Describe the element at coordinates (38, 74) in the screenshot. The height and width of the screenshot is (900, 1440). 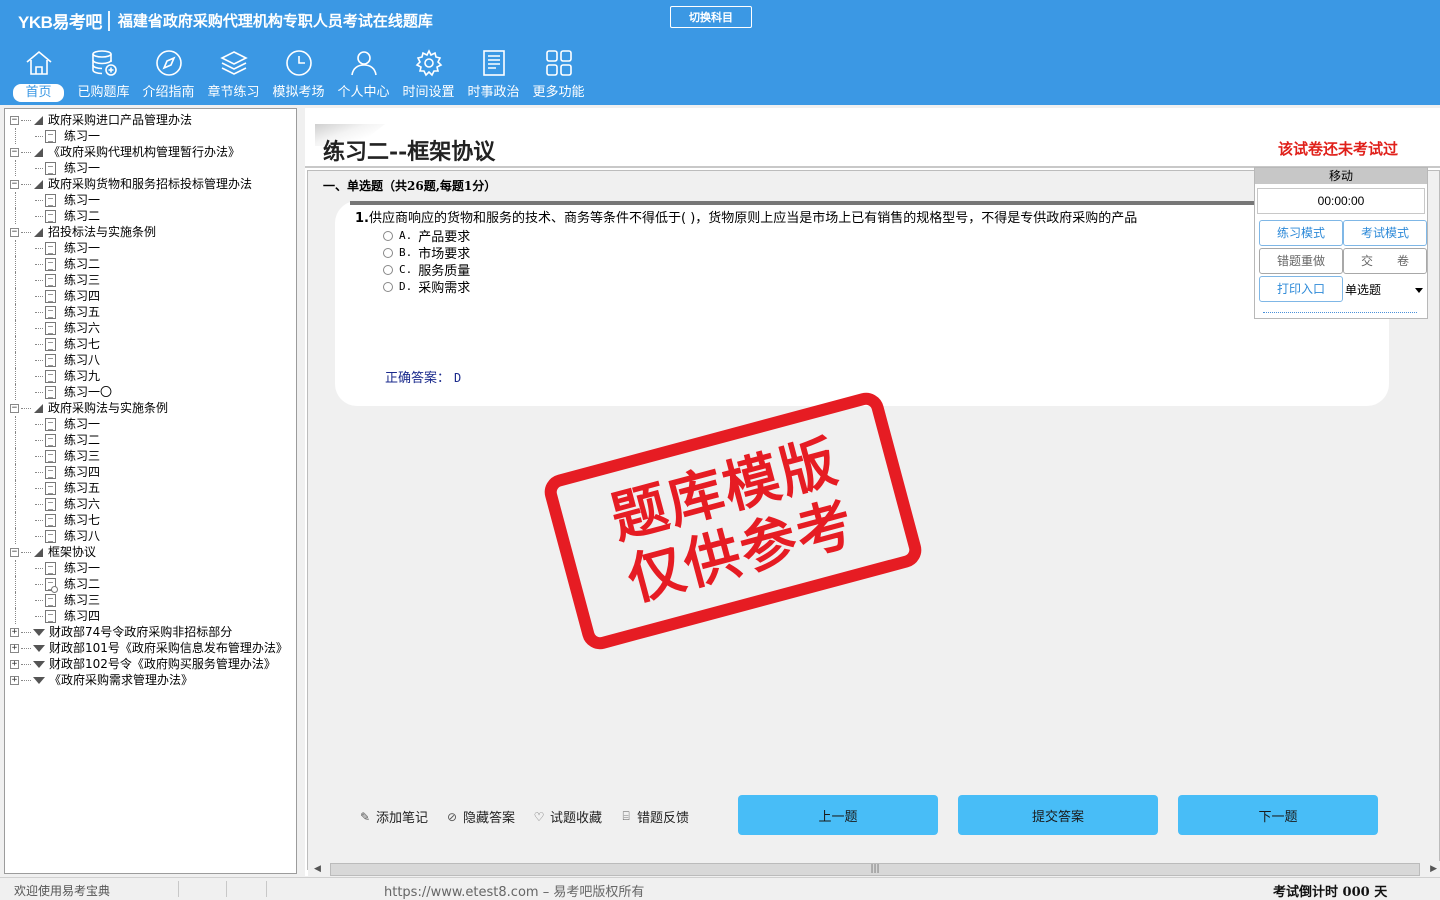
I see `nav-item-0: 首页` at that location.